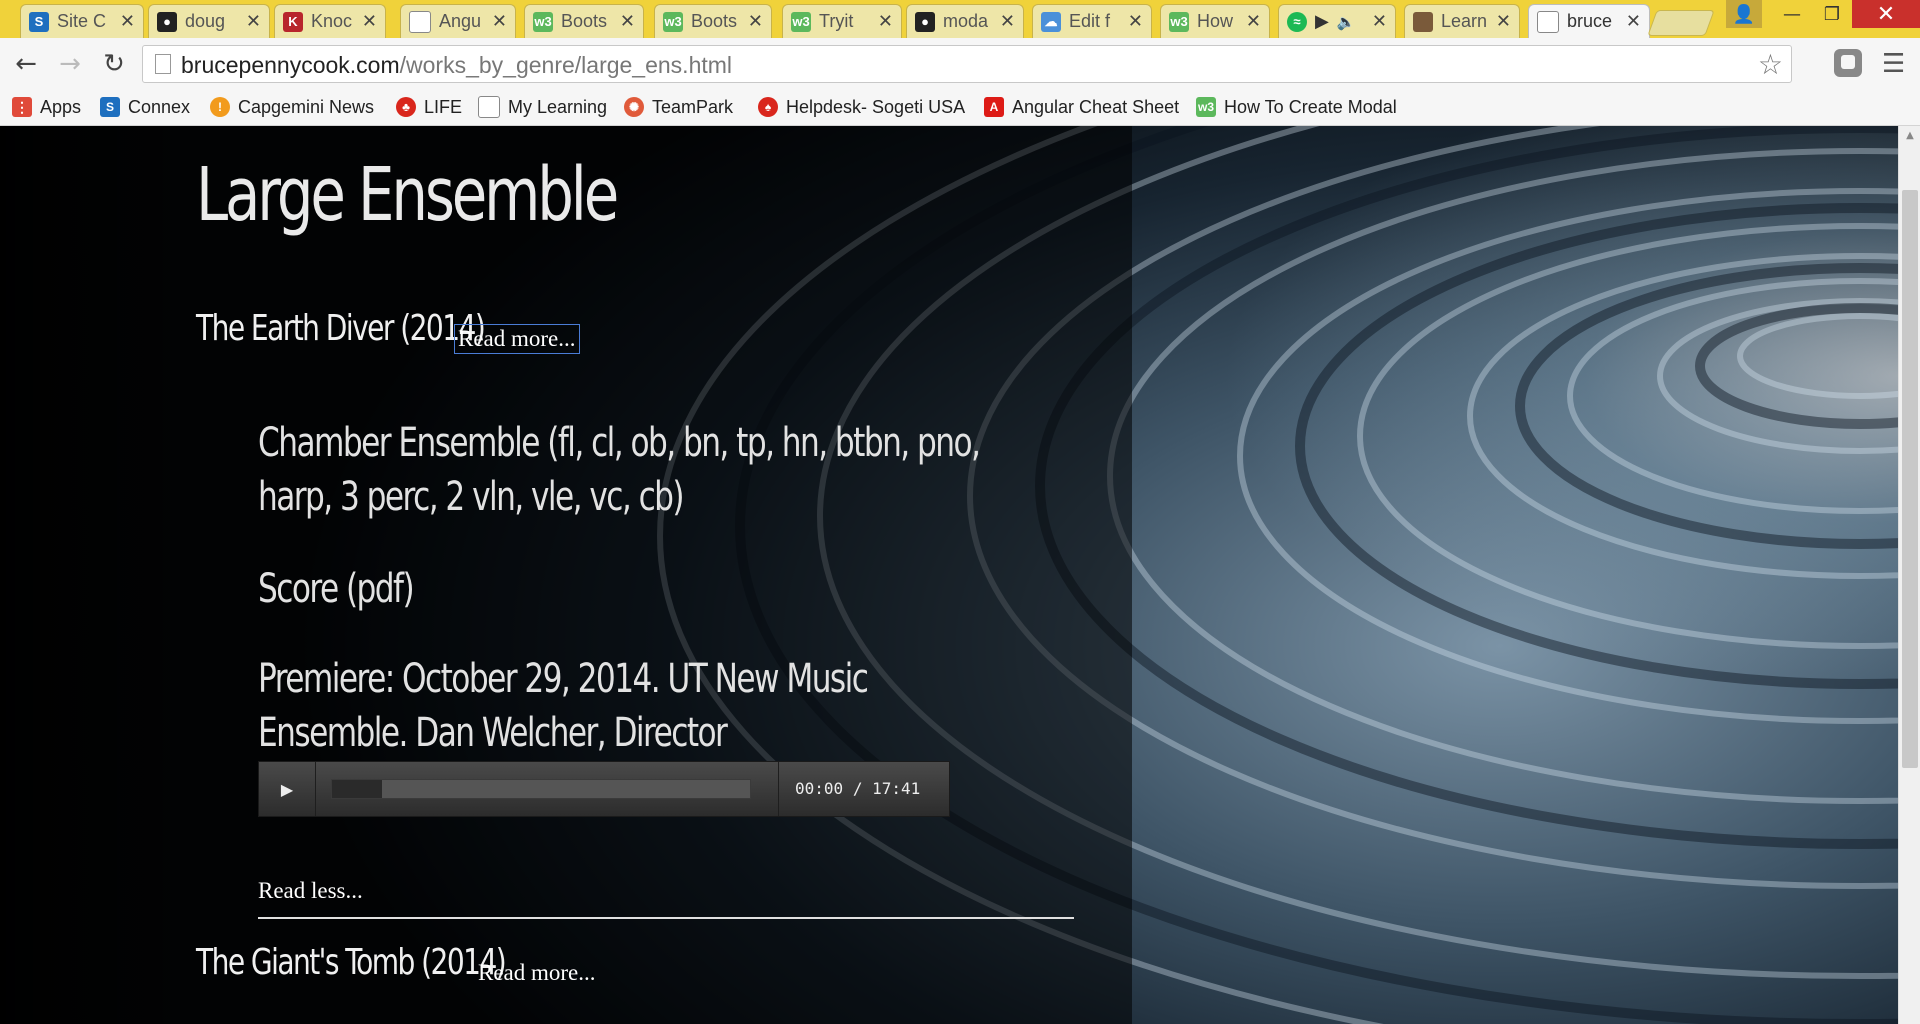 This screenshot has width=1920, height=1024. What do you see at coordinates (1096, 106) in the screenshot?
I see `bookmark-label: Angular Cheat Sheet` at bounding box center [1096, 106].